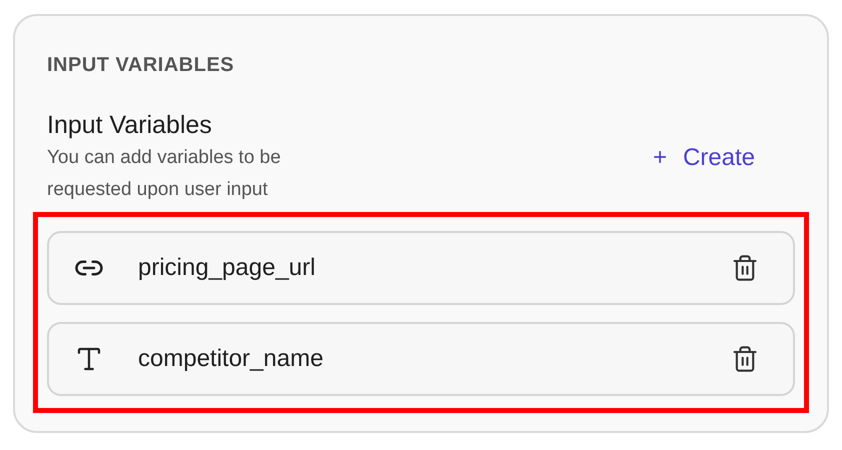  Describe the element at coordinates (421, 359) in the screenshot. I see `variable-row: competitor_name` at that location.